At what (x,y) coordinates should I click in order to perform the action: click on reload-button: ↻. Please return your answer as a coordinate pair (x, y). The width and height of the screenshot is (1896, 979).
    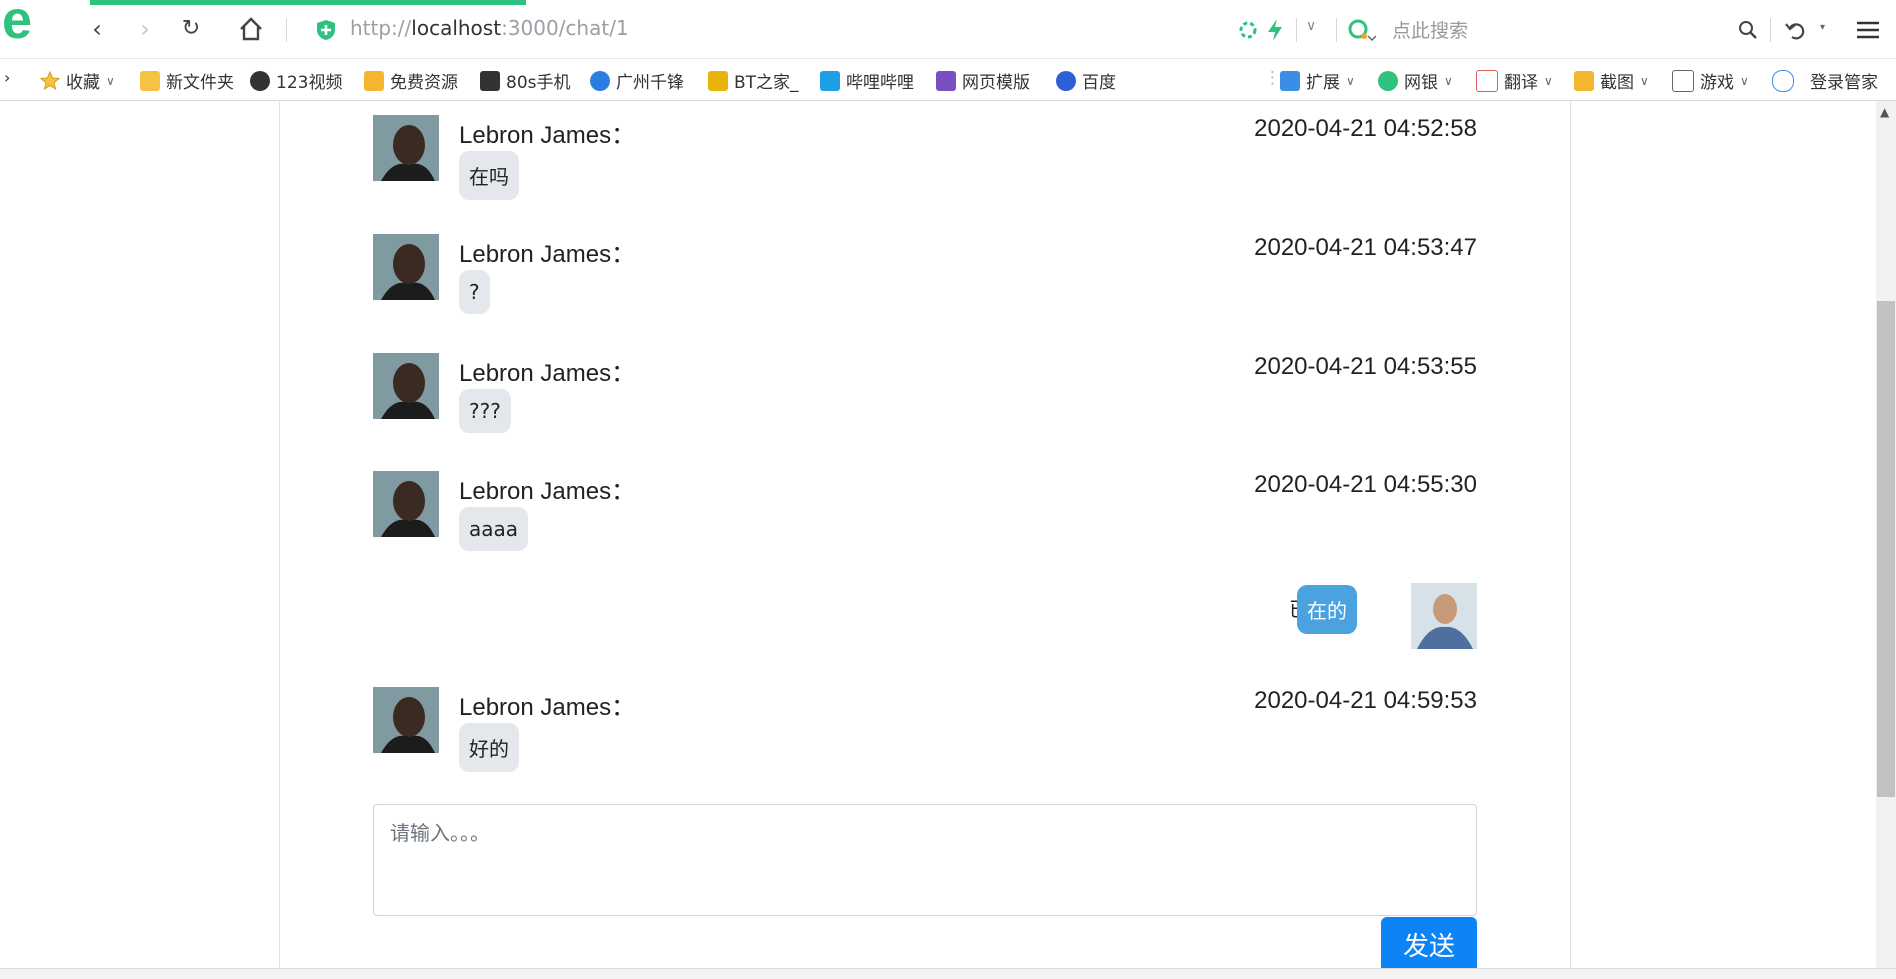
    Looking at the image, I should click on (191, 29).